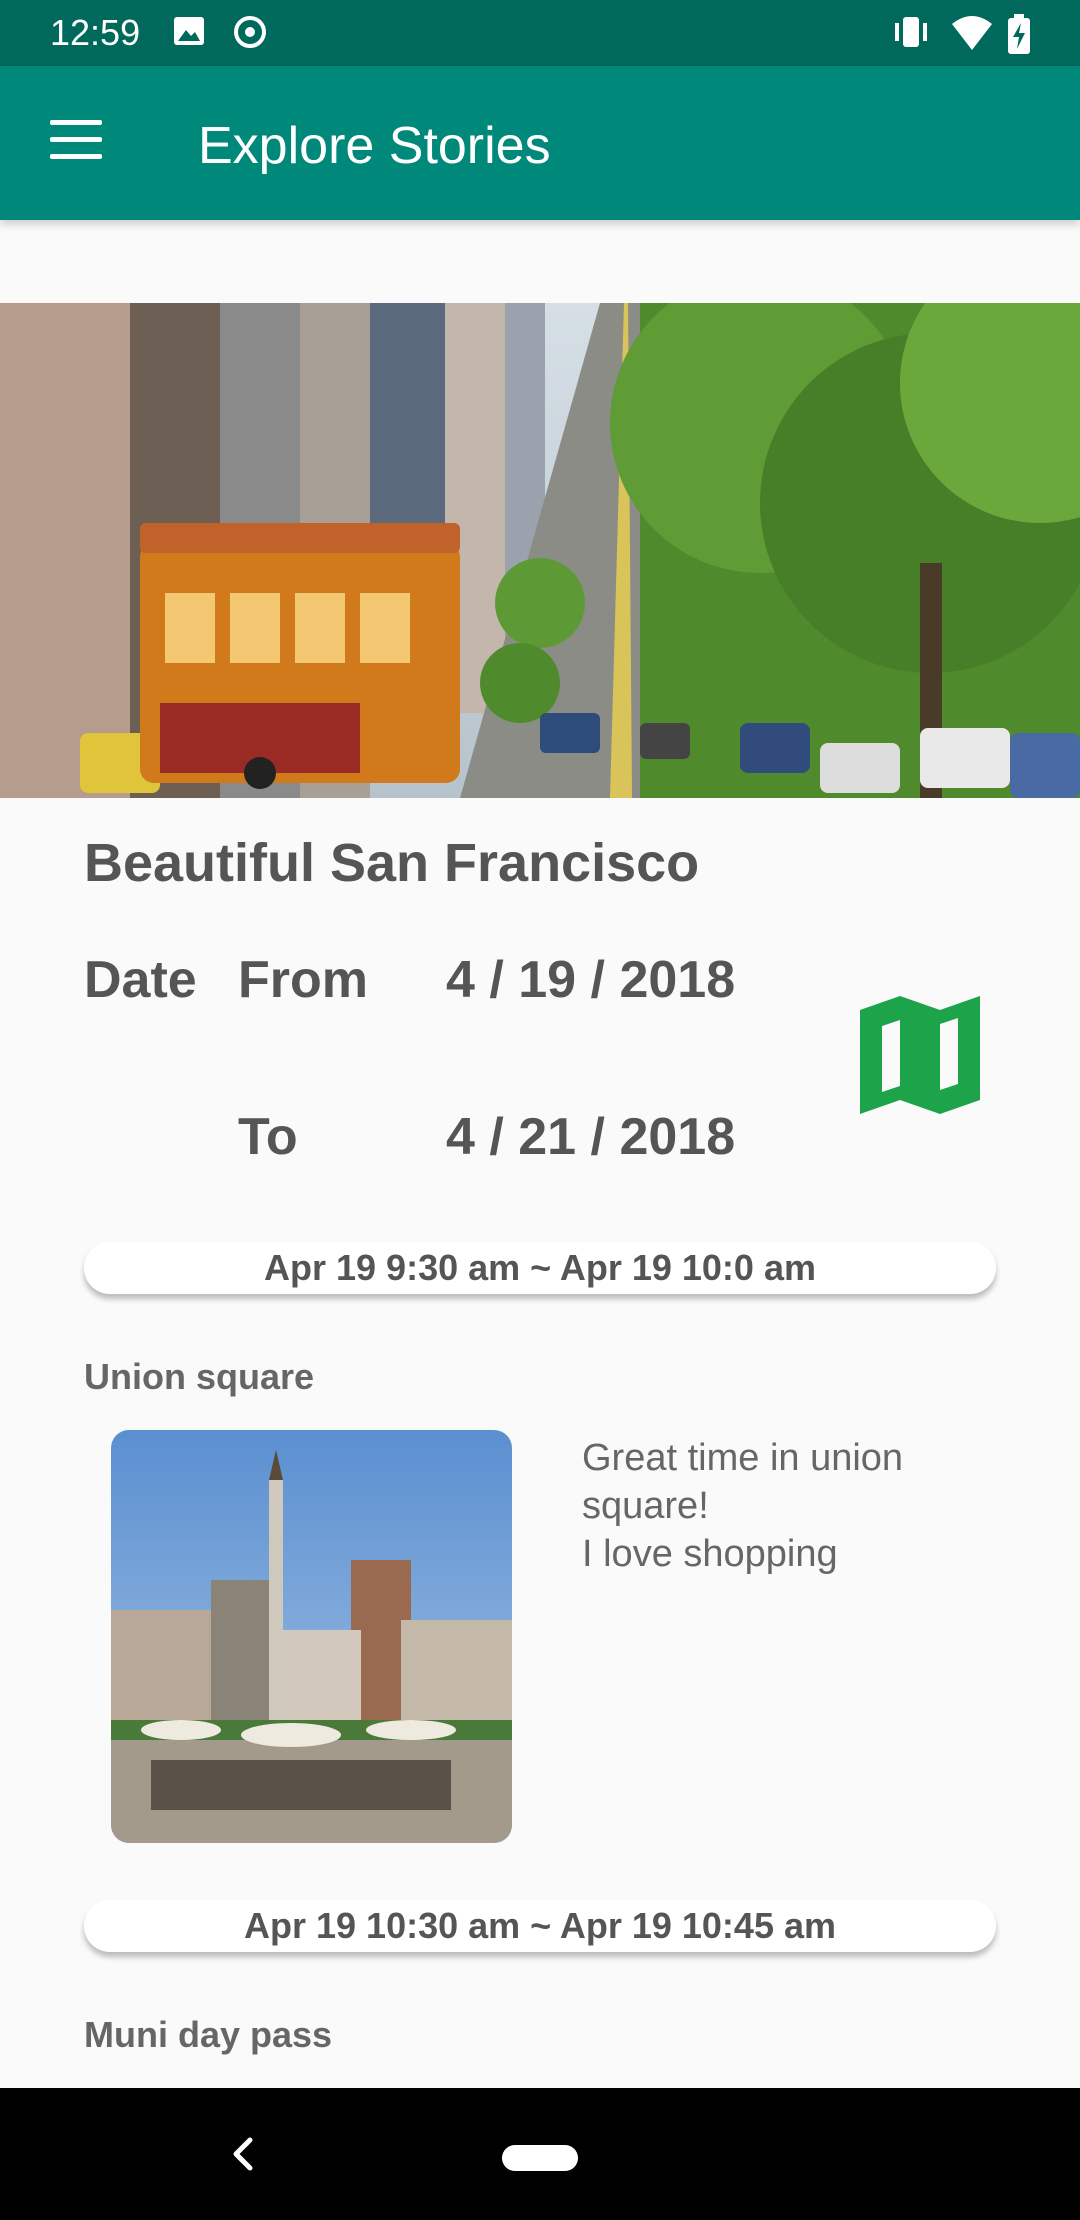 This screenshot has height=2220, width=1080. I want to click on sync-notification-icon, so click(250, 32).